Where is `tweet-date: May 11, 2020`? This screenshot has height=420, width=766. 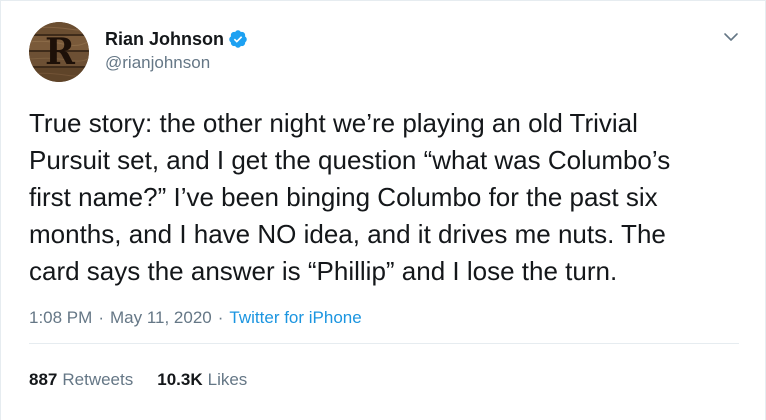 tweet-date: May 11, 2020 is located at coordinates (161, 318).